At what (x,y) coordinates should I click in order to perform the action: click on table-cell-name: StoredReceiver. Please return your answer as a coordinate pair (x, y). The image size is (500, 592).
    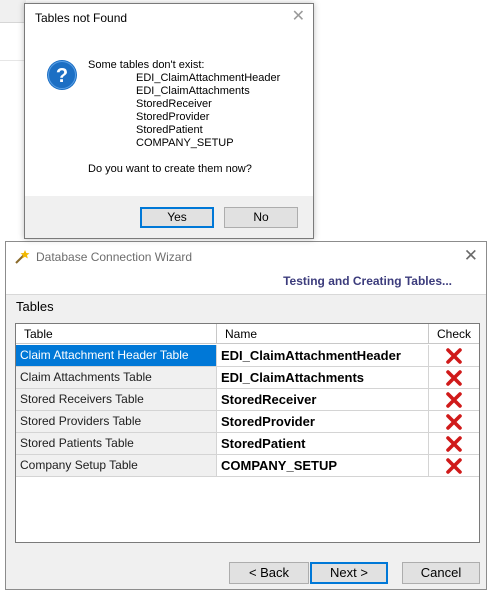
    Looking at the image, I should click on (323, 400).